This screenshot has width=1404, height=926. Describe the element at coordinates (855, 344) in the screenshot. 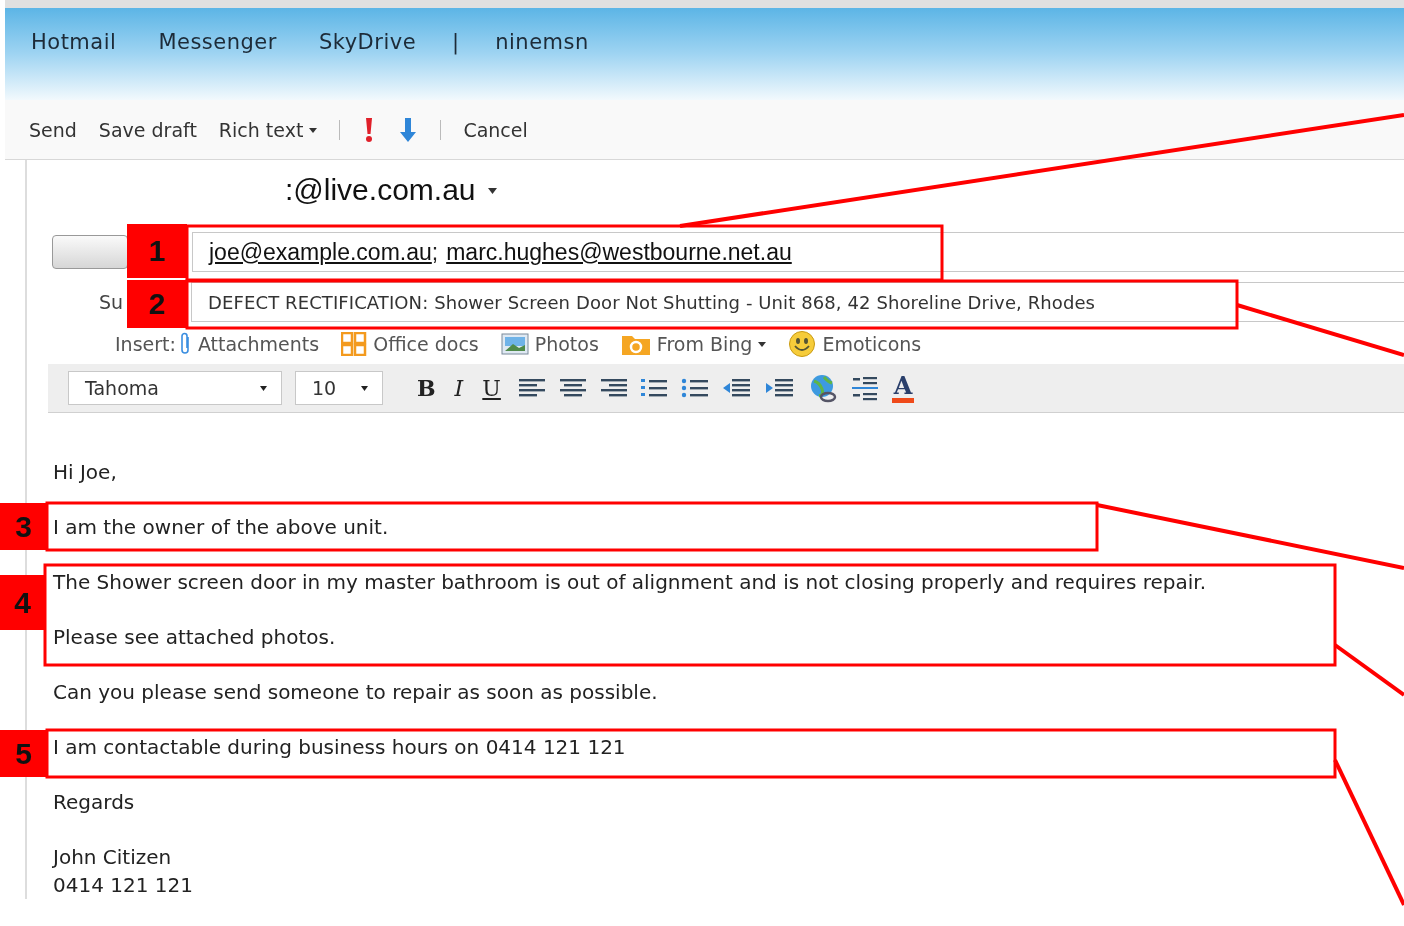

I see `insert-button: Emoticons` at that location.